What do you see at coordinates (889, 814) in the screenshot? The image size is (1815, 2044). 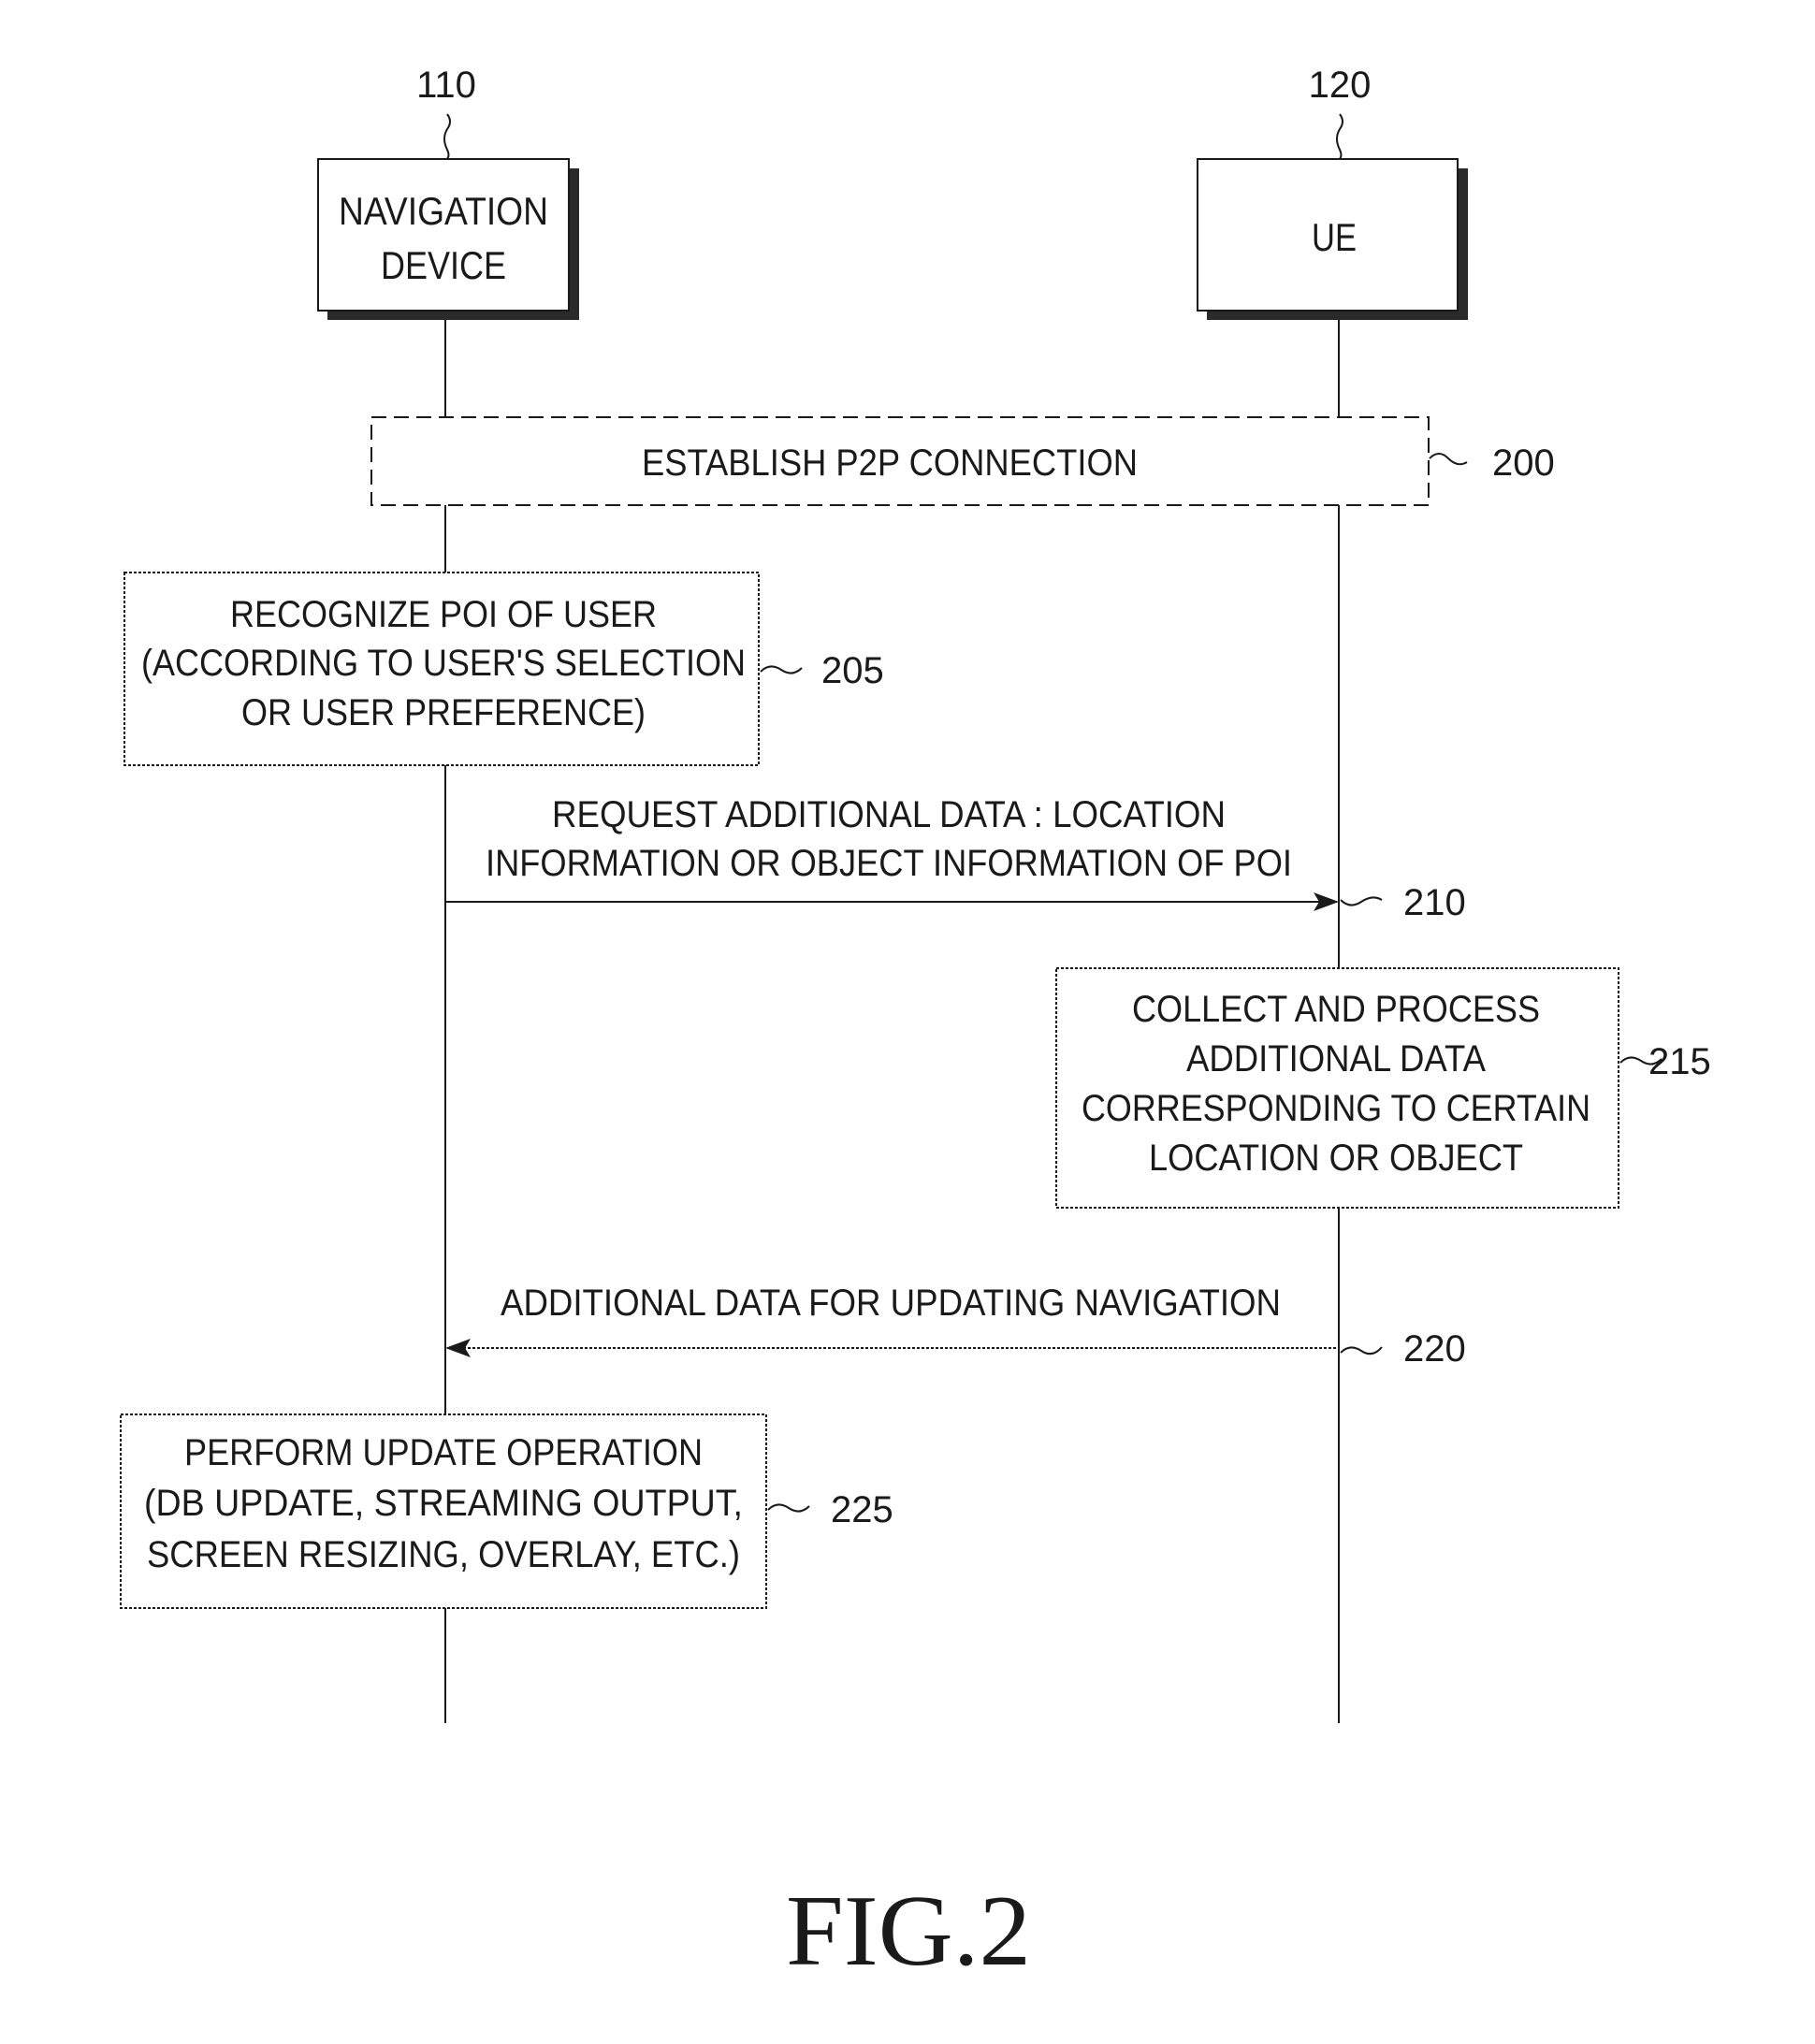 I see `message-text: REQUEST ADDITIONAL DATA : LOCATION` at bounding box center [889, 814].